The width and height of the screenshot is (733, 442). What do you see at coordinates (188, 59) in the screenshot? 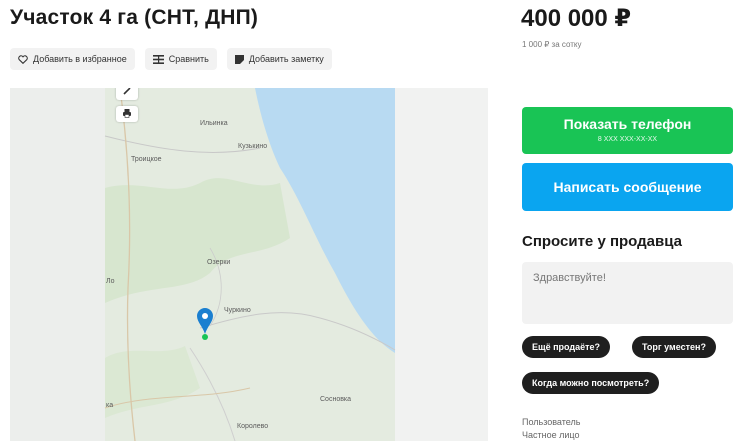
I see `compare-label: Сравнить` at bounding box center [188, 59].